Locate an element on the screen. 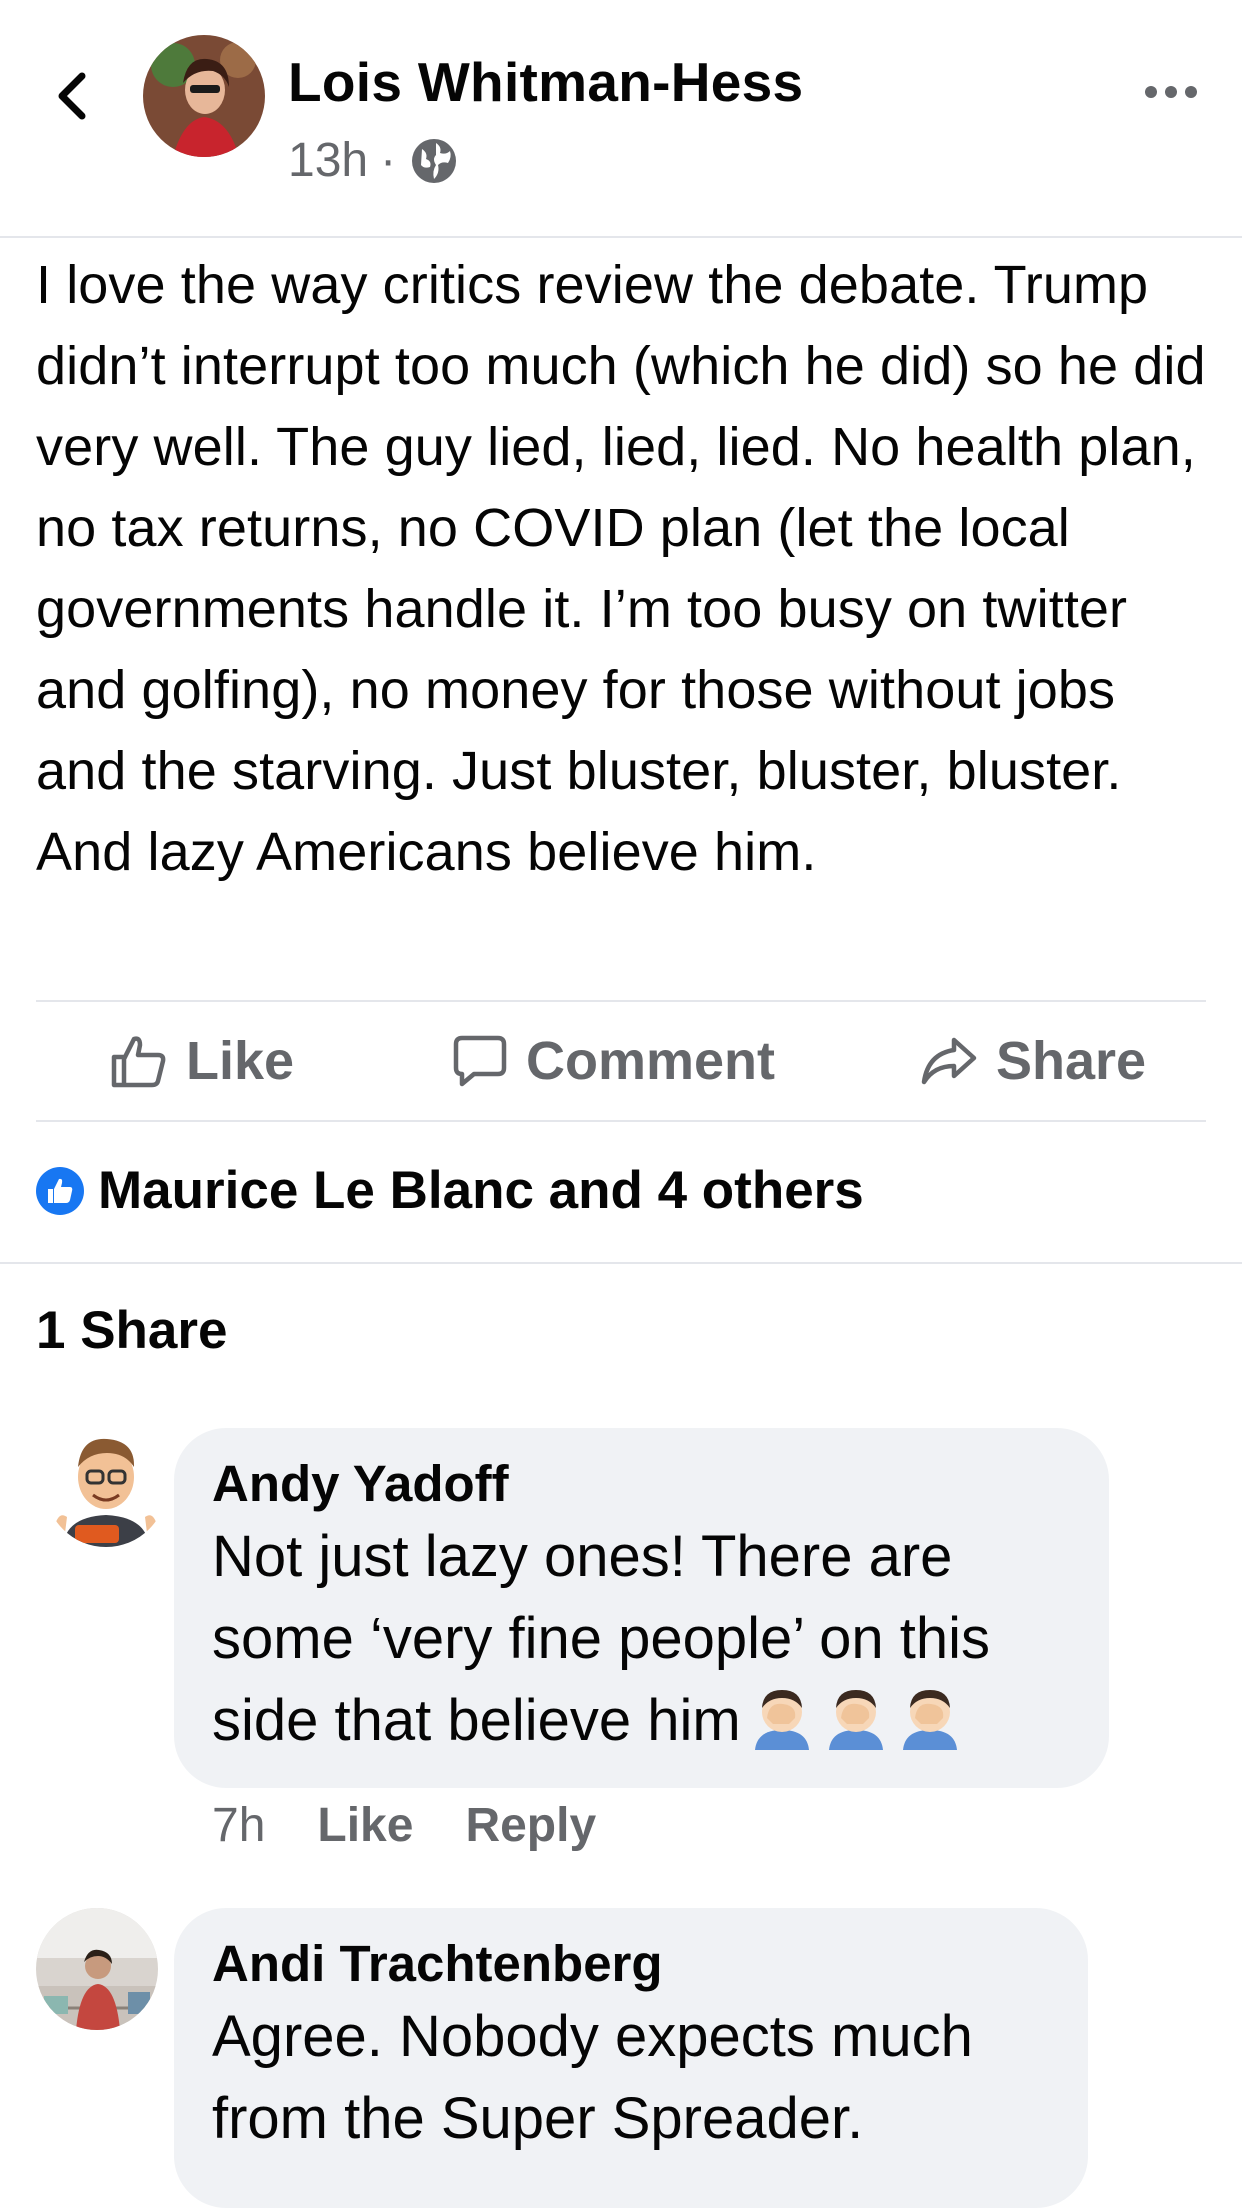  share-button: Share is located at coordinates (1033, 1061).